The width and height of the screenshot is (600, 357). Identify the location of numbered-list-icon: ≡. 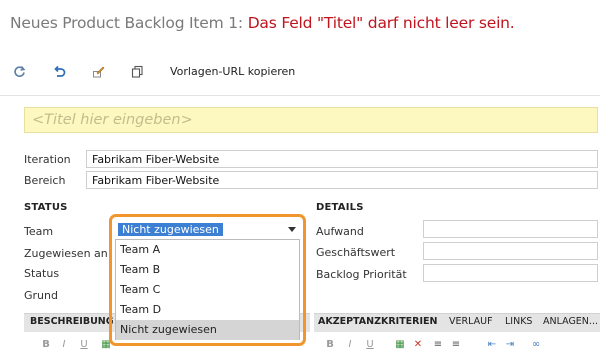
(456, 344).